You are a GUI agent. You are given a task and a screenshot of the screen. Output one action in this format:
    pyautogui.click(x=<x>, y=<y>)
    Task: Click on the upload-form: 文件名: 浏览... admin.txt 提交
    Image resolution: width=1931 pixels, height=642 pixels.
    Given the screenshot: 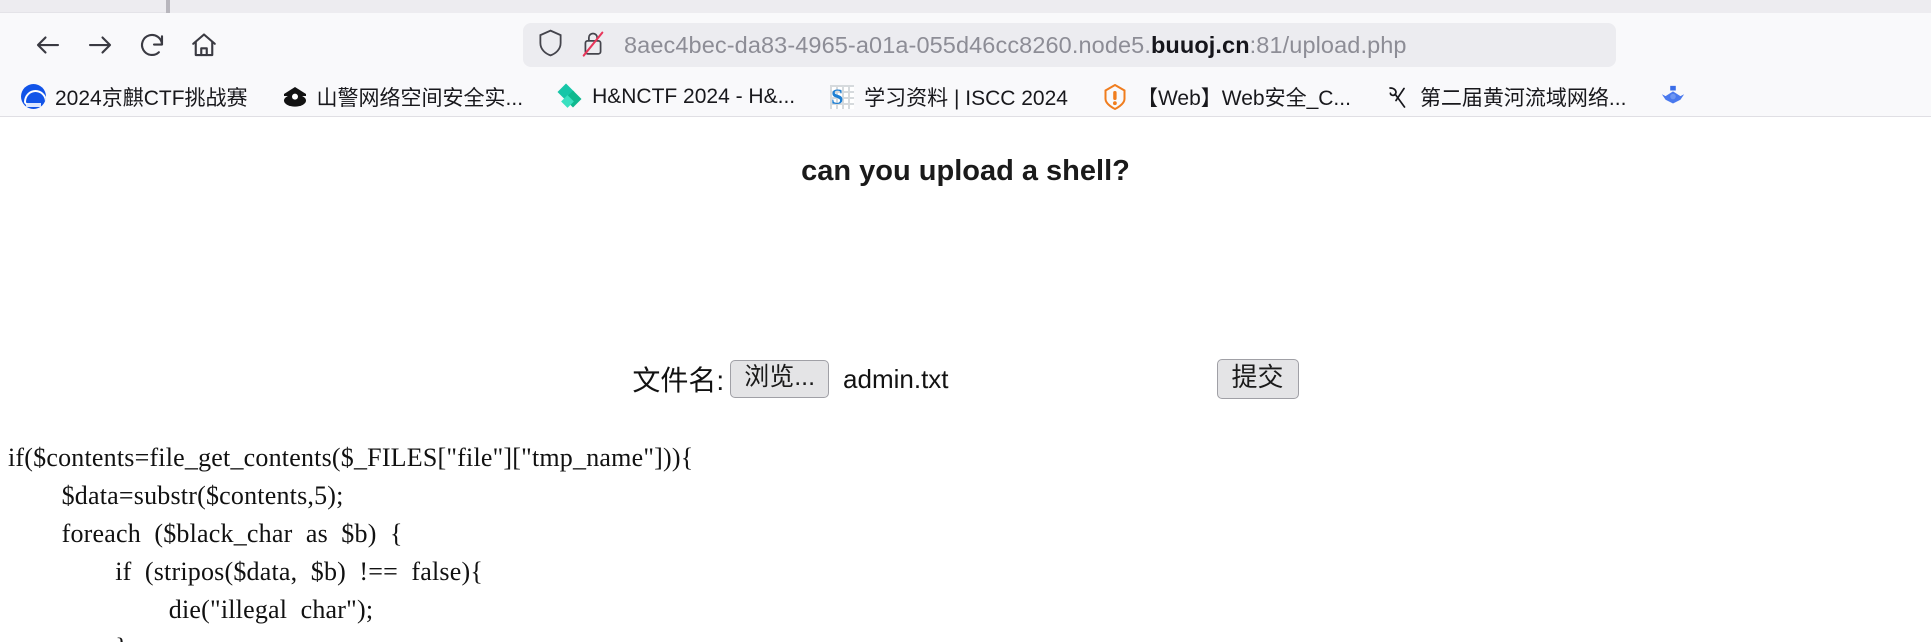 What is the action you would take?
    pyautogui.click(x=965, y=379)
    